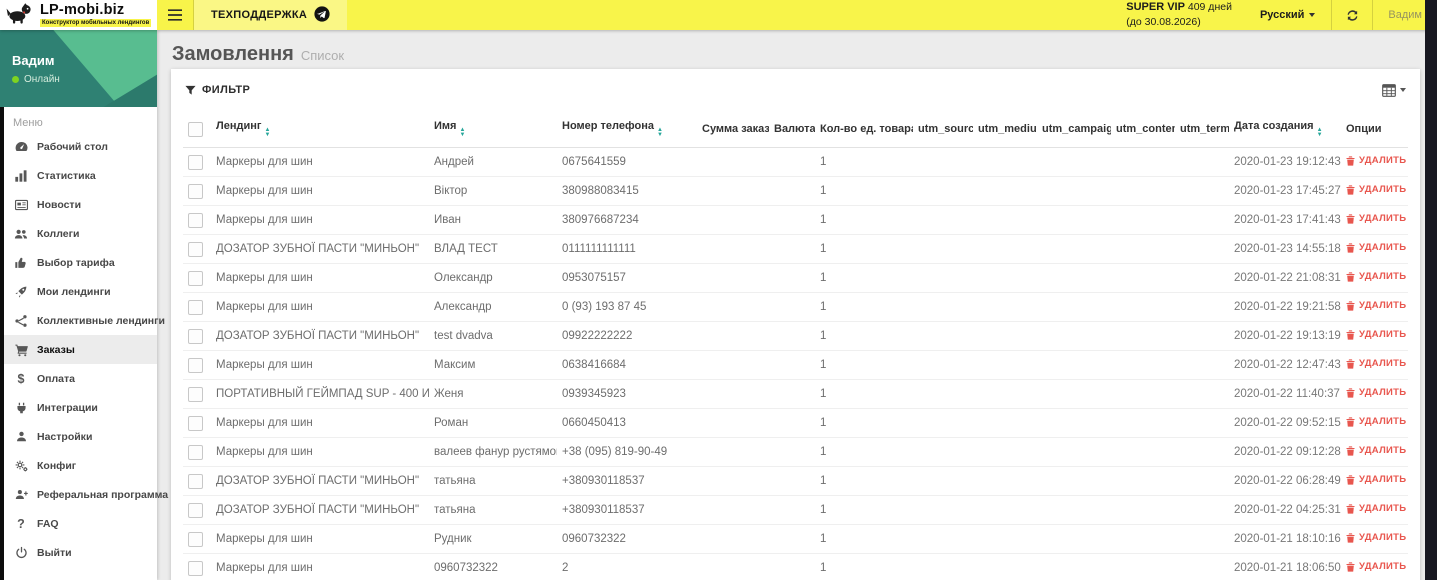 Image resolution: width=1437 pixels, height=580 pixels. What do you see at coordinates (78, 407) in the screenshot?
I see `sidebar-item-plug: Интеграции` at bounding box center [78, 407].